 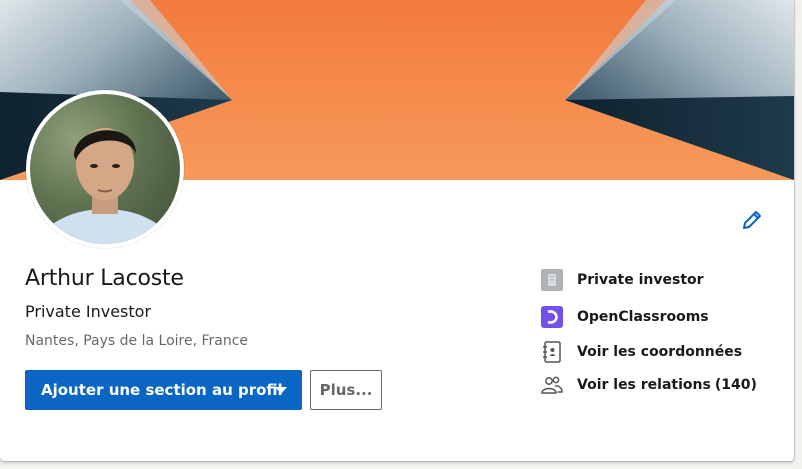 I want to click on add-profile-section-button: Ajouter une section au profil, so click(x=163, y=390).